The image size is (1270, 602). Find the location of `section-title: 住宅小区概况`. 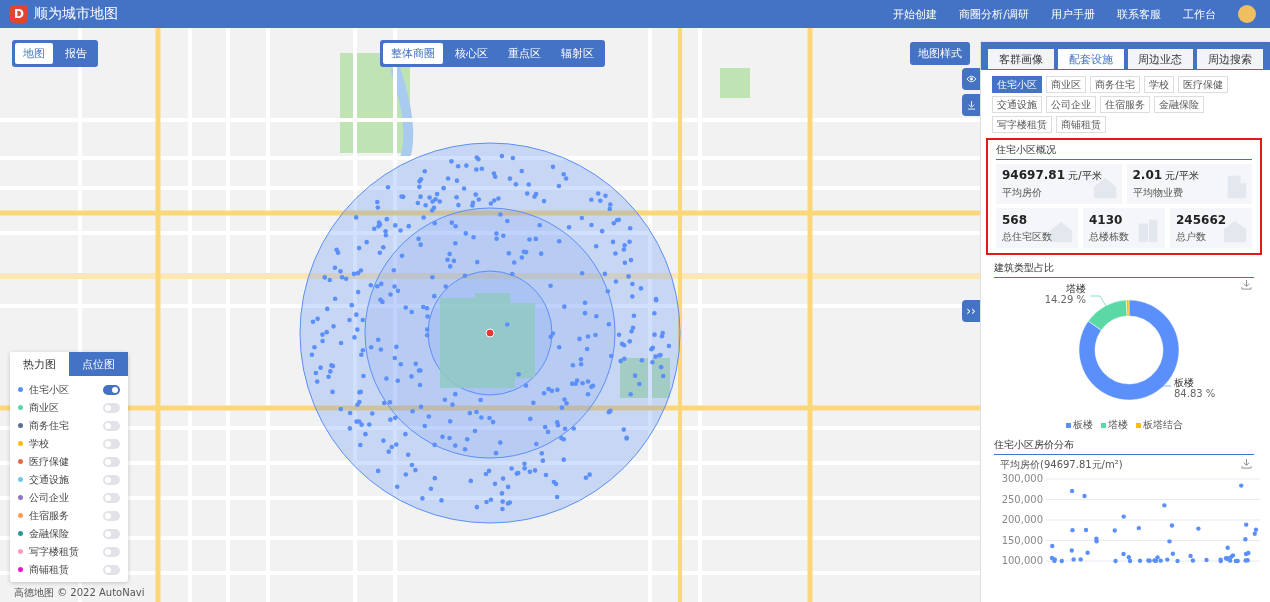

section-title: 住宅小区概况 is located at coordinates (1124, 151).